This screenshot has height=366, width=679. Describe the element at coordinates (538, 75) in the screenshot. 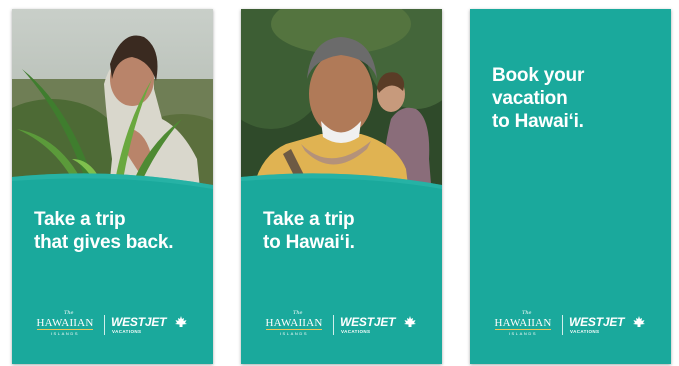

I see `headline-line-1: Book your` at that location.